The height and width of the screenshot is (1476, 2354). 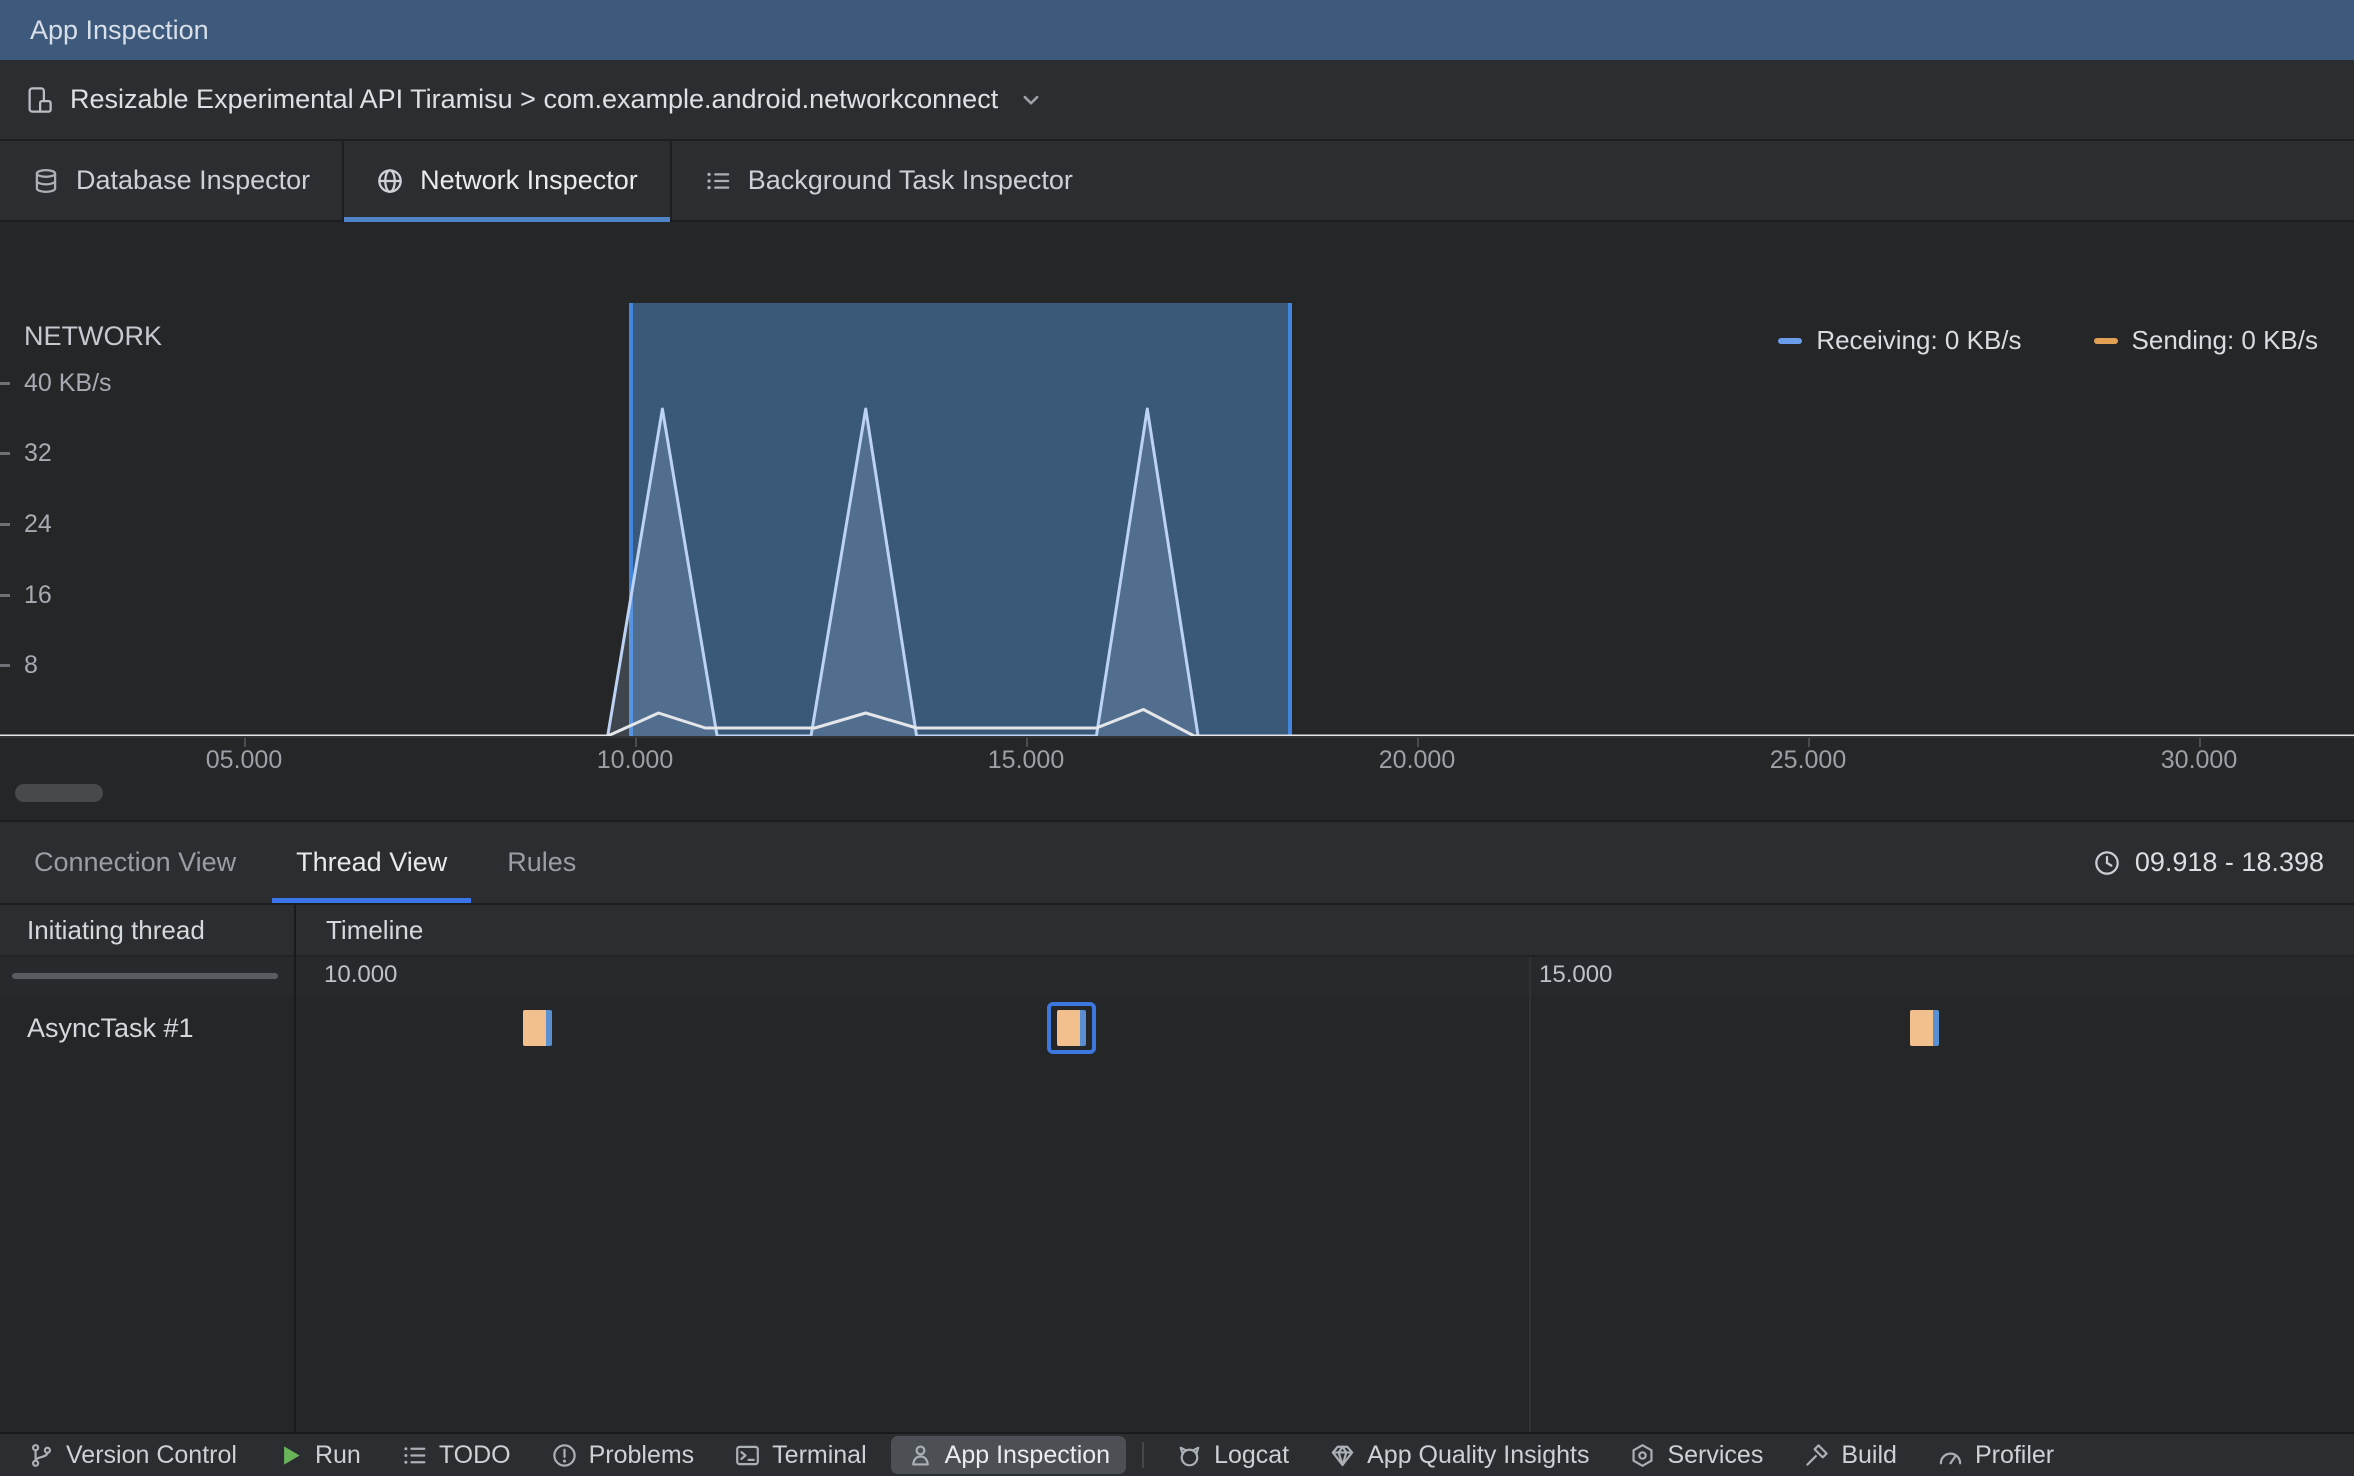 What do you see at coordinates (641, 1454) in the screenshot?
I see `toolwindow-button-label: Problems` at bounding box center [641, 1454].